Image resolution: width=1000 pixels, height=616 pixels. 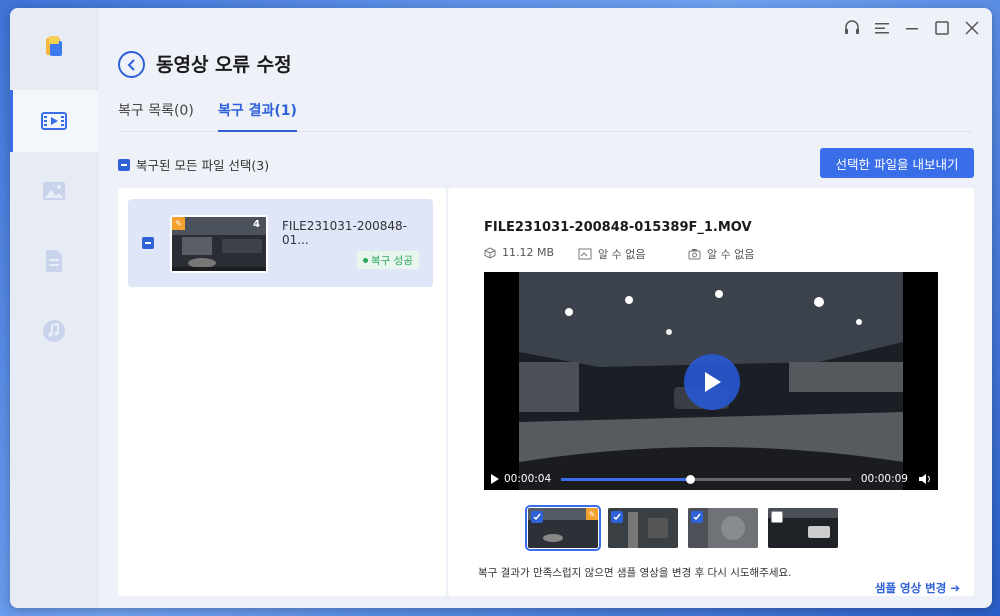 I want to click on player-controls: 00:00:04 00:00:09, so click(x=711, y=479).